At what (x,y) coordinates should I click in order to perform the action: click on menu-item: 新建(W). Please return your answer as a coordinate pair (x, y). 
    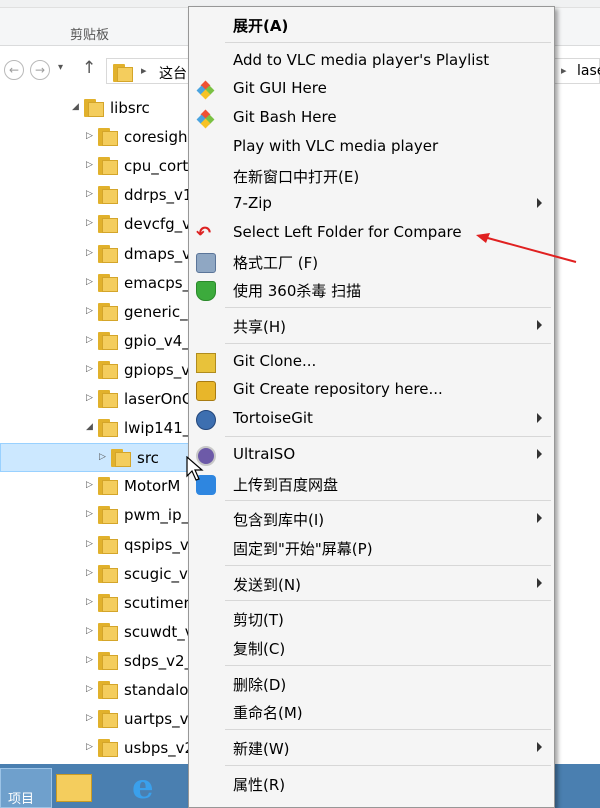
    Looking at the image, I should click on (371, 748).